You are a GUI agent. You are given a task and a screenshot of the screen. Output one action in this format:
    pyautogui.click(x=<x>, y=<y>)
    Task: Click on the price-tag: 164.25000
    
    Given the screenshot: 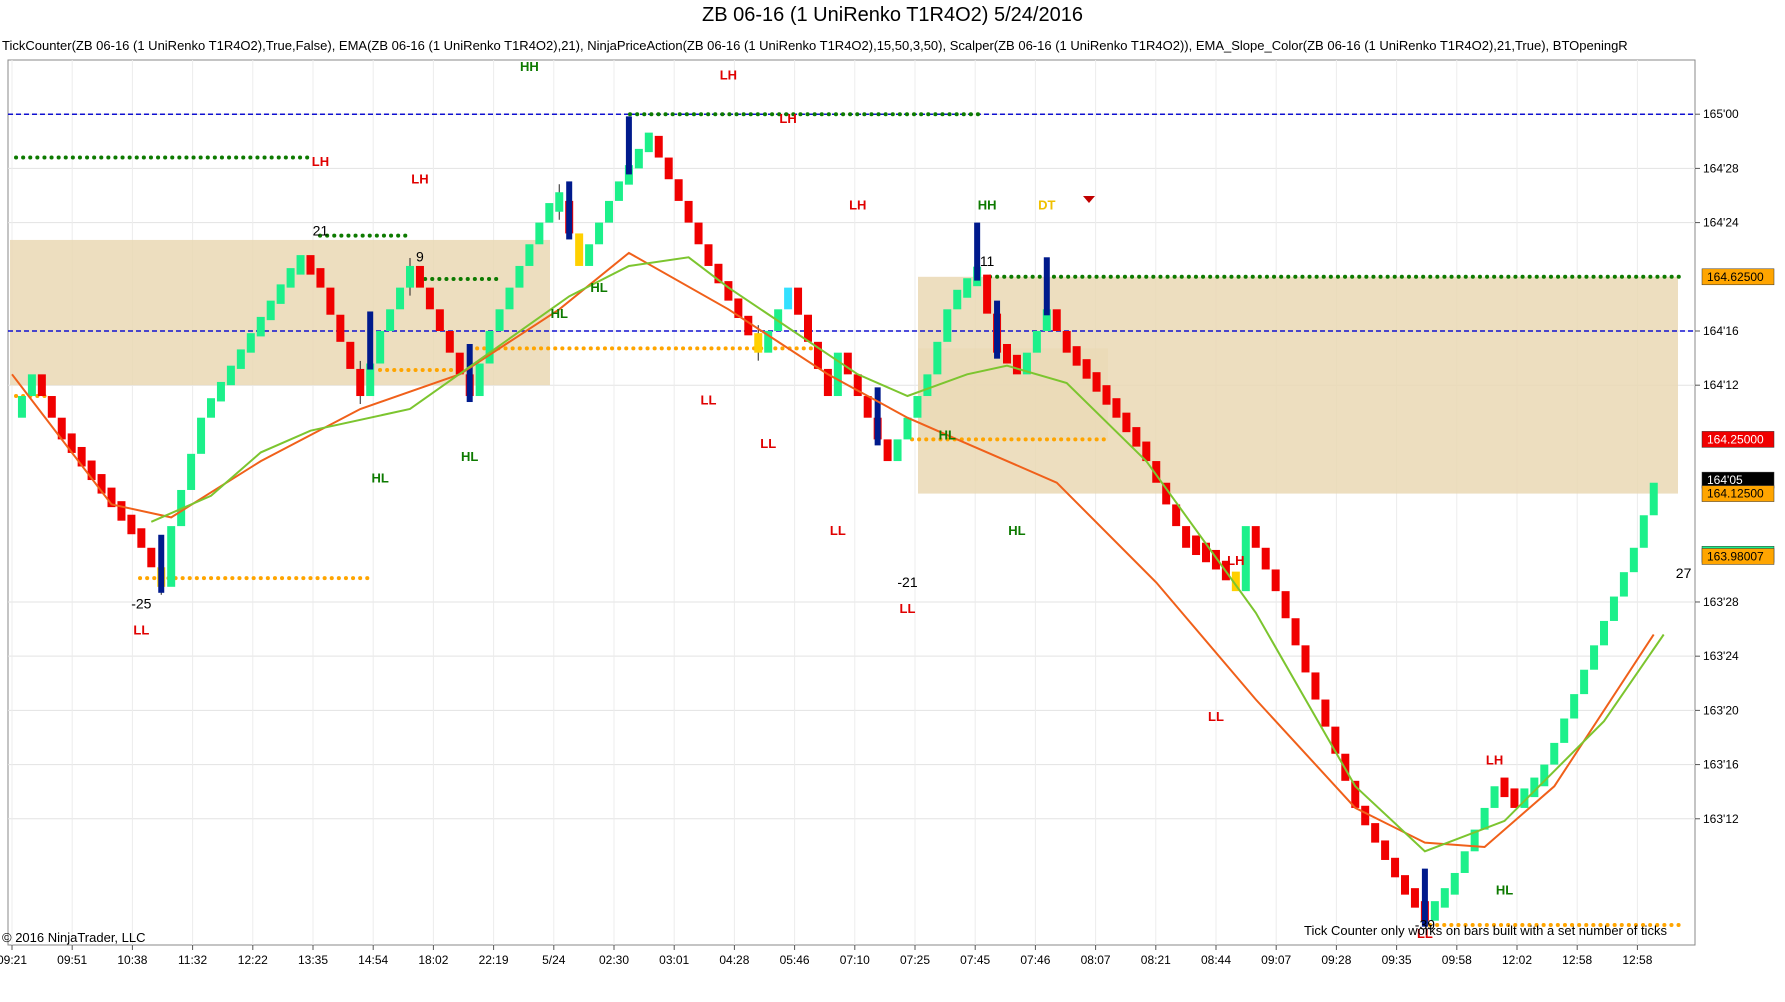 What is the action you would take?
    pyautogui.click(x=1738, y=439)
    